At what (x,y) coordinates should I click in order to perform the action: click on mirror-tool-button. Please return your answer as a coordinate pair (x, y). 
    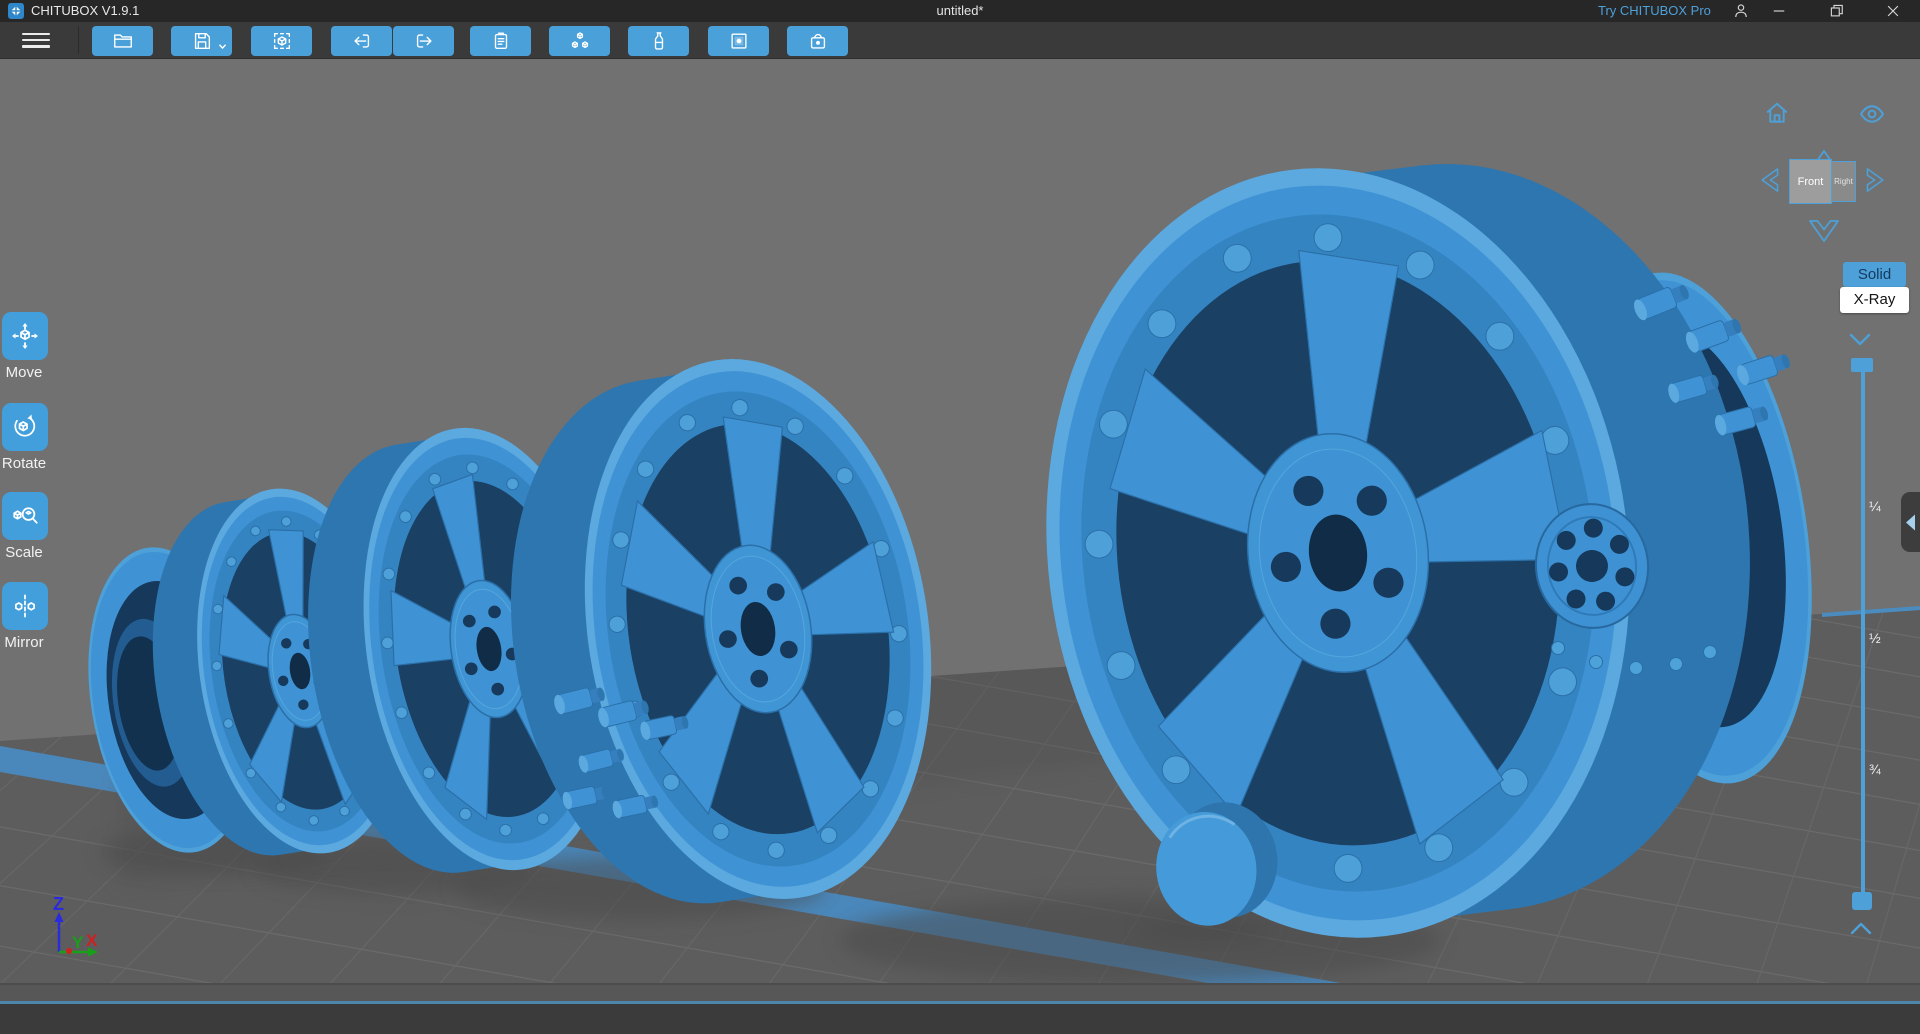
    Looking at the image, I should click on (25, 606).